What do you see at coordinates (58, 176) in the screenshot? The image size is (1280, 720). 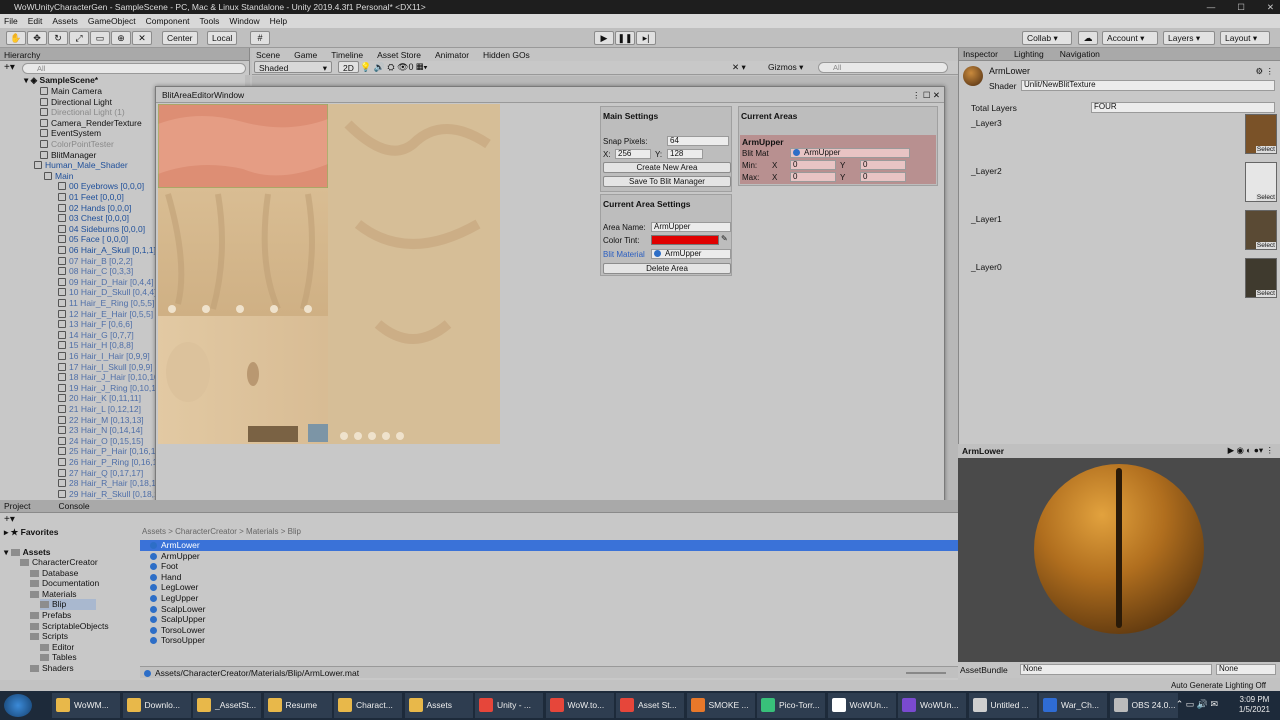 I see `hierarchy-item: Main` at bounding box center [58, 176].